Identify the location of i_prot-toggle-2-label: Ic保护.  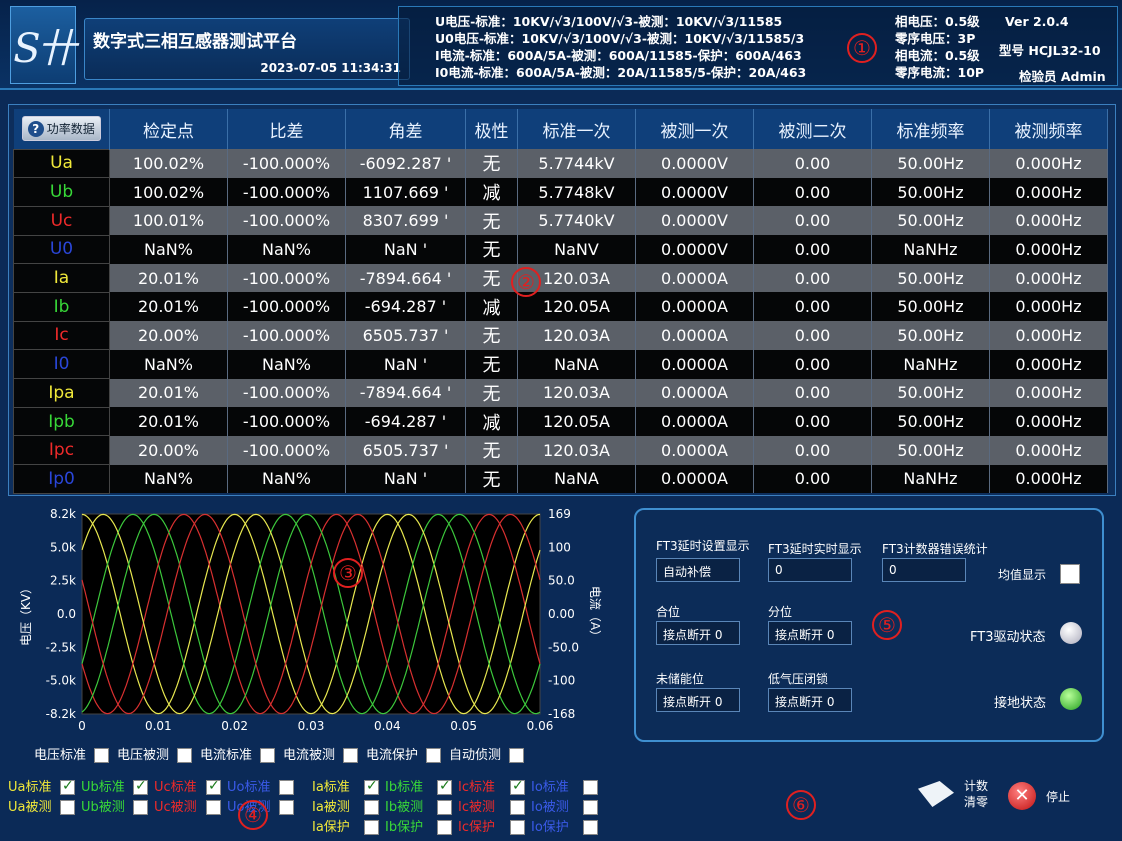
(476, 827).